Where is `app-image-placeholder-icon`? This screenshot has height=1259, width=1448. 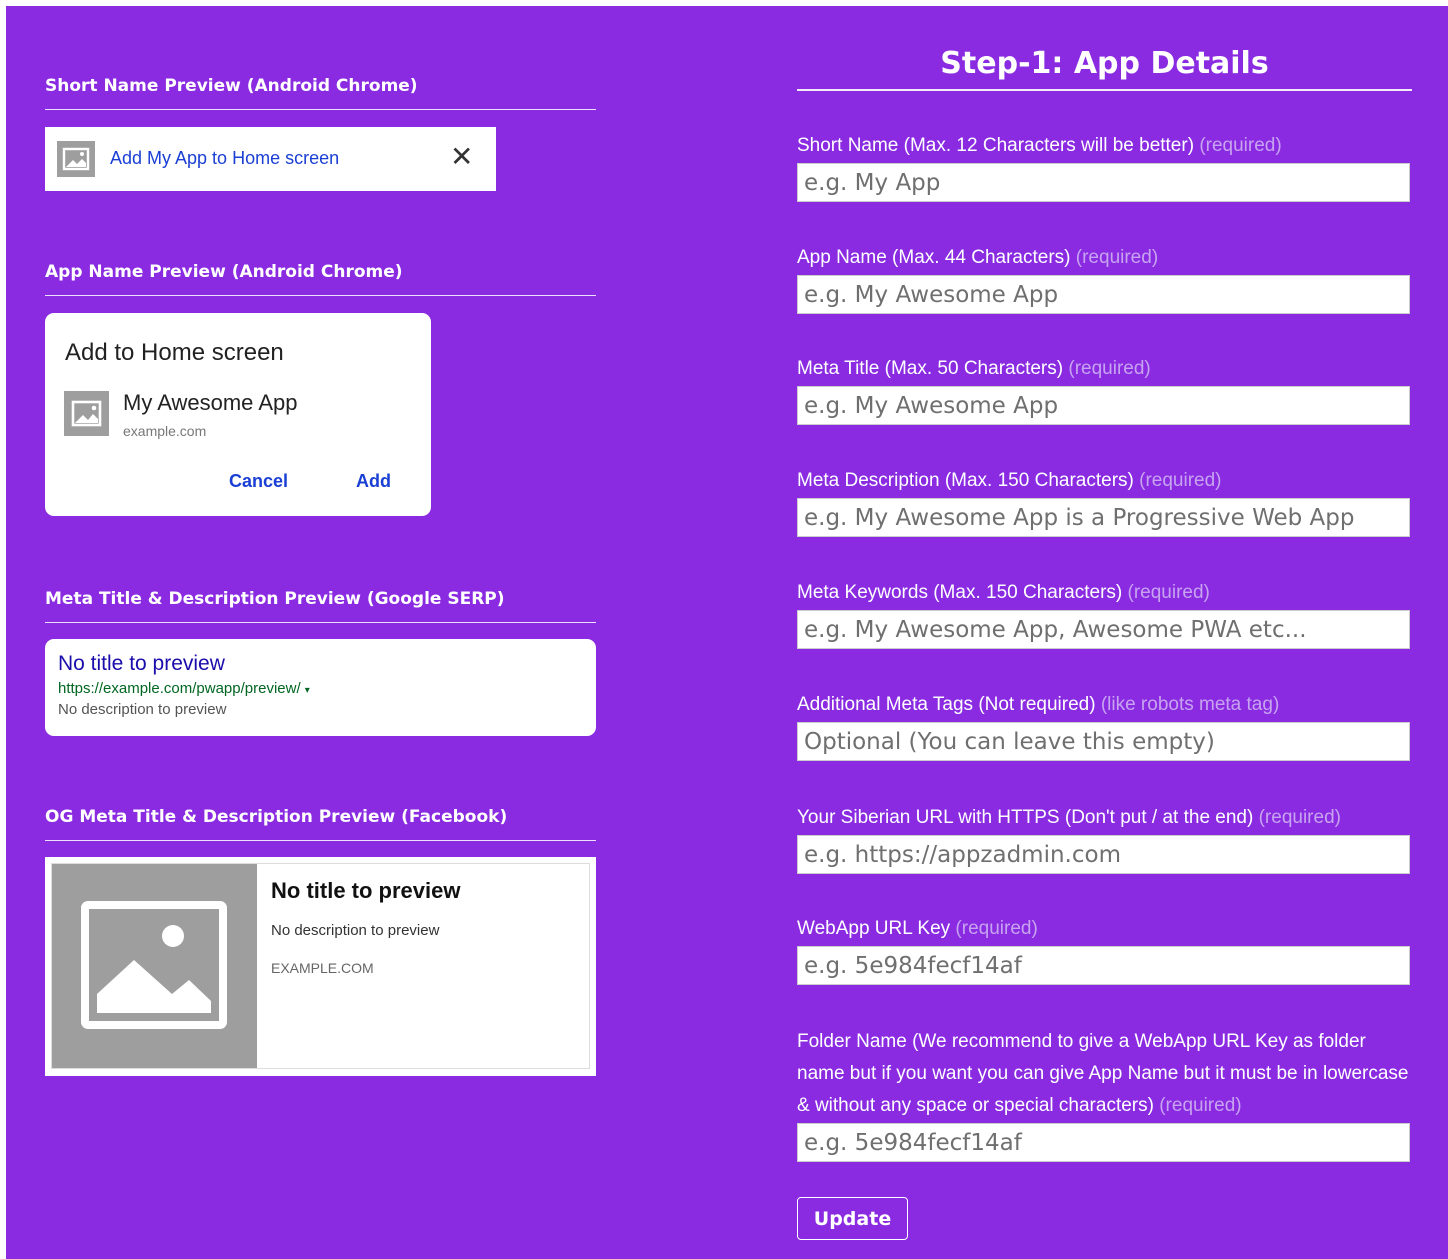
app-image-placeholder-icon is located at coordinates (86, 413).